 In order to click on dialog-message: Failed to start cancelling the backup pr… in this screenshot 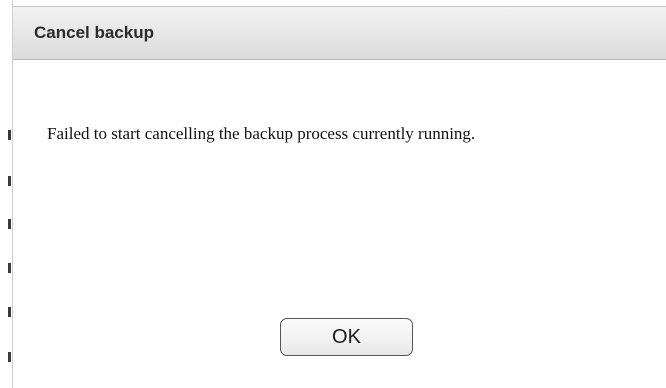, I will do `click(261, 133)`.